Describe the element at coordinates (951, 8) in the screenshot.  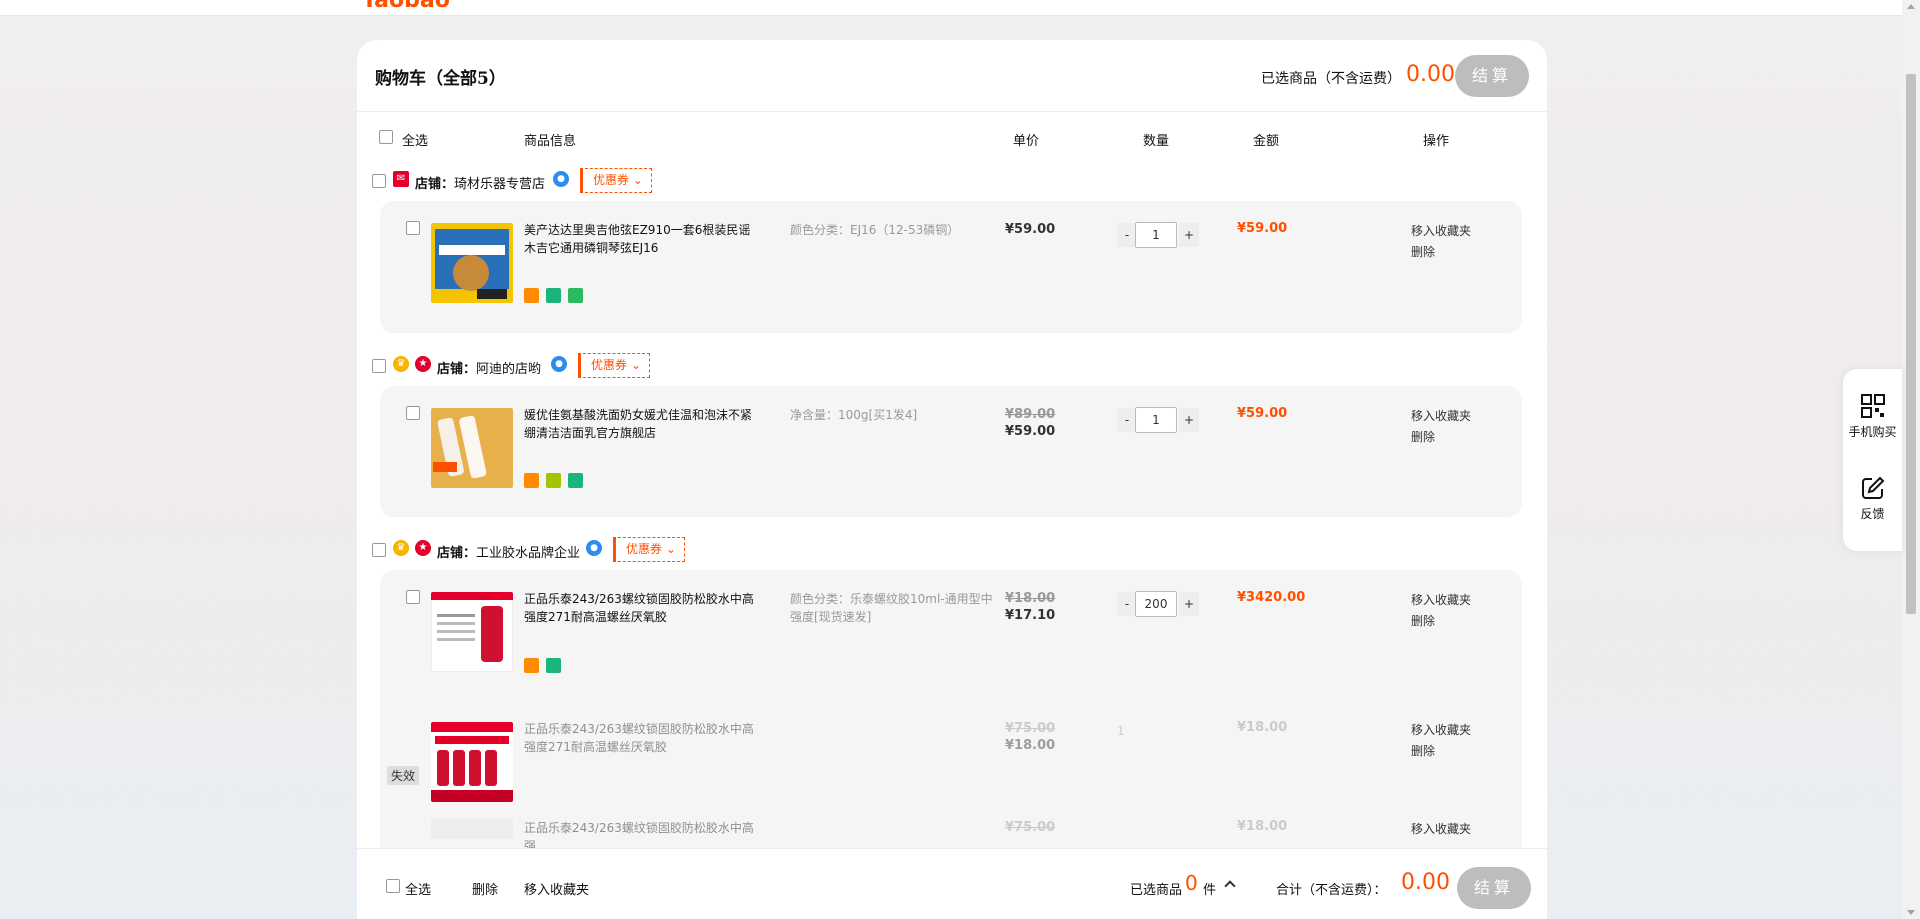
I see `top-bar: Taobao` at that location.